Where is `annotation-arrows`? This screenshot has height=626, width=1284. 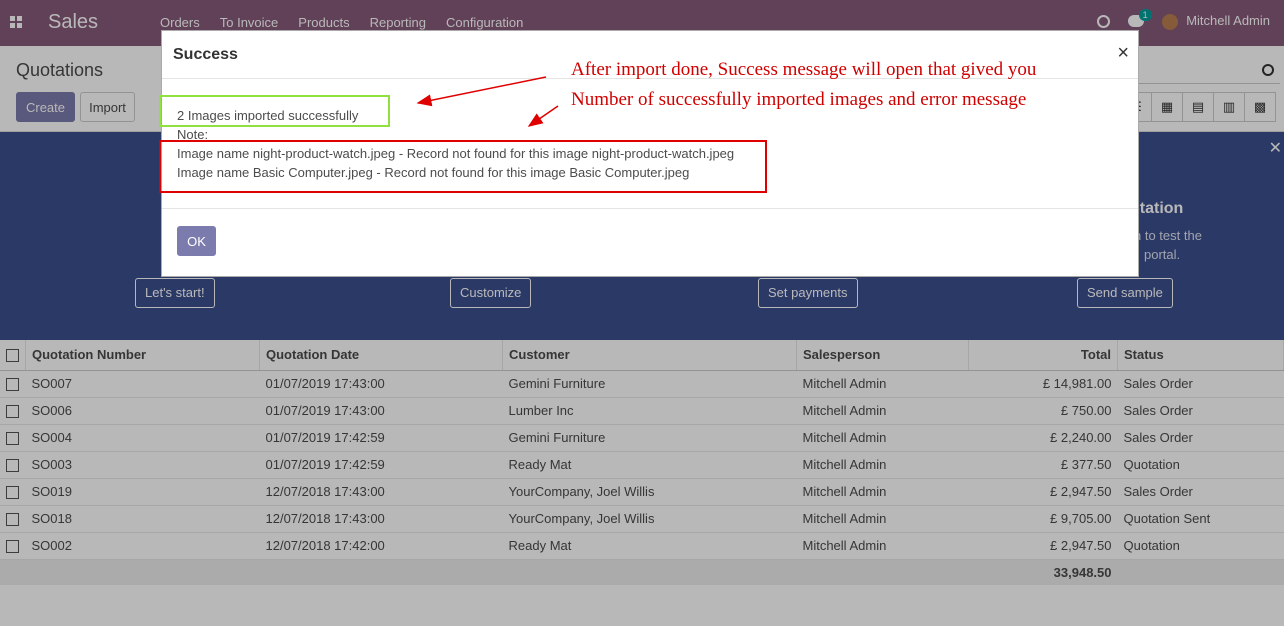 annotation-arrows is located at coordinates (487, 101).